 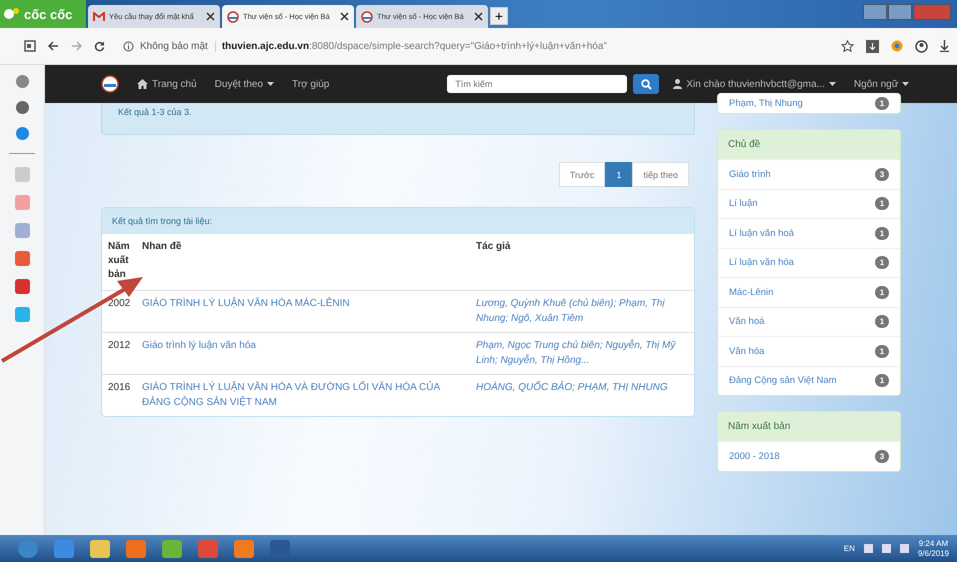 I want to click on author-link: HOÀNG, QUỐC BẢO; PHẠM, THỊ NHUNG, so click(x=583, y=387).